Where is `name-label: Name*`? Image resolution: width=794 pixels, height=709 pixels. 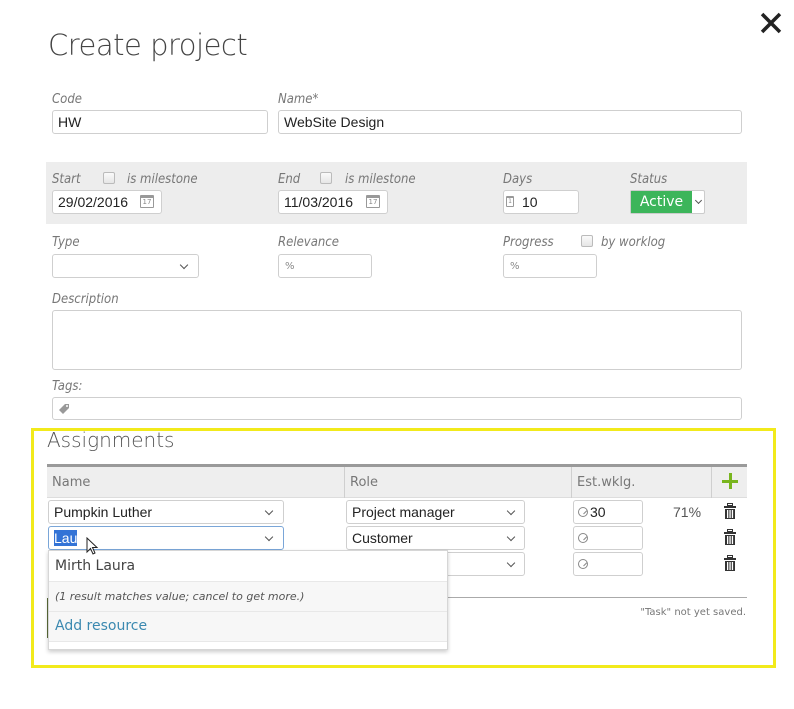 name-label: Name* is located at coordinates (298, 99).